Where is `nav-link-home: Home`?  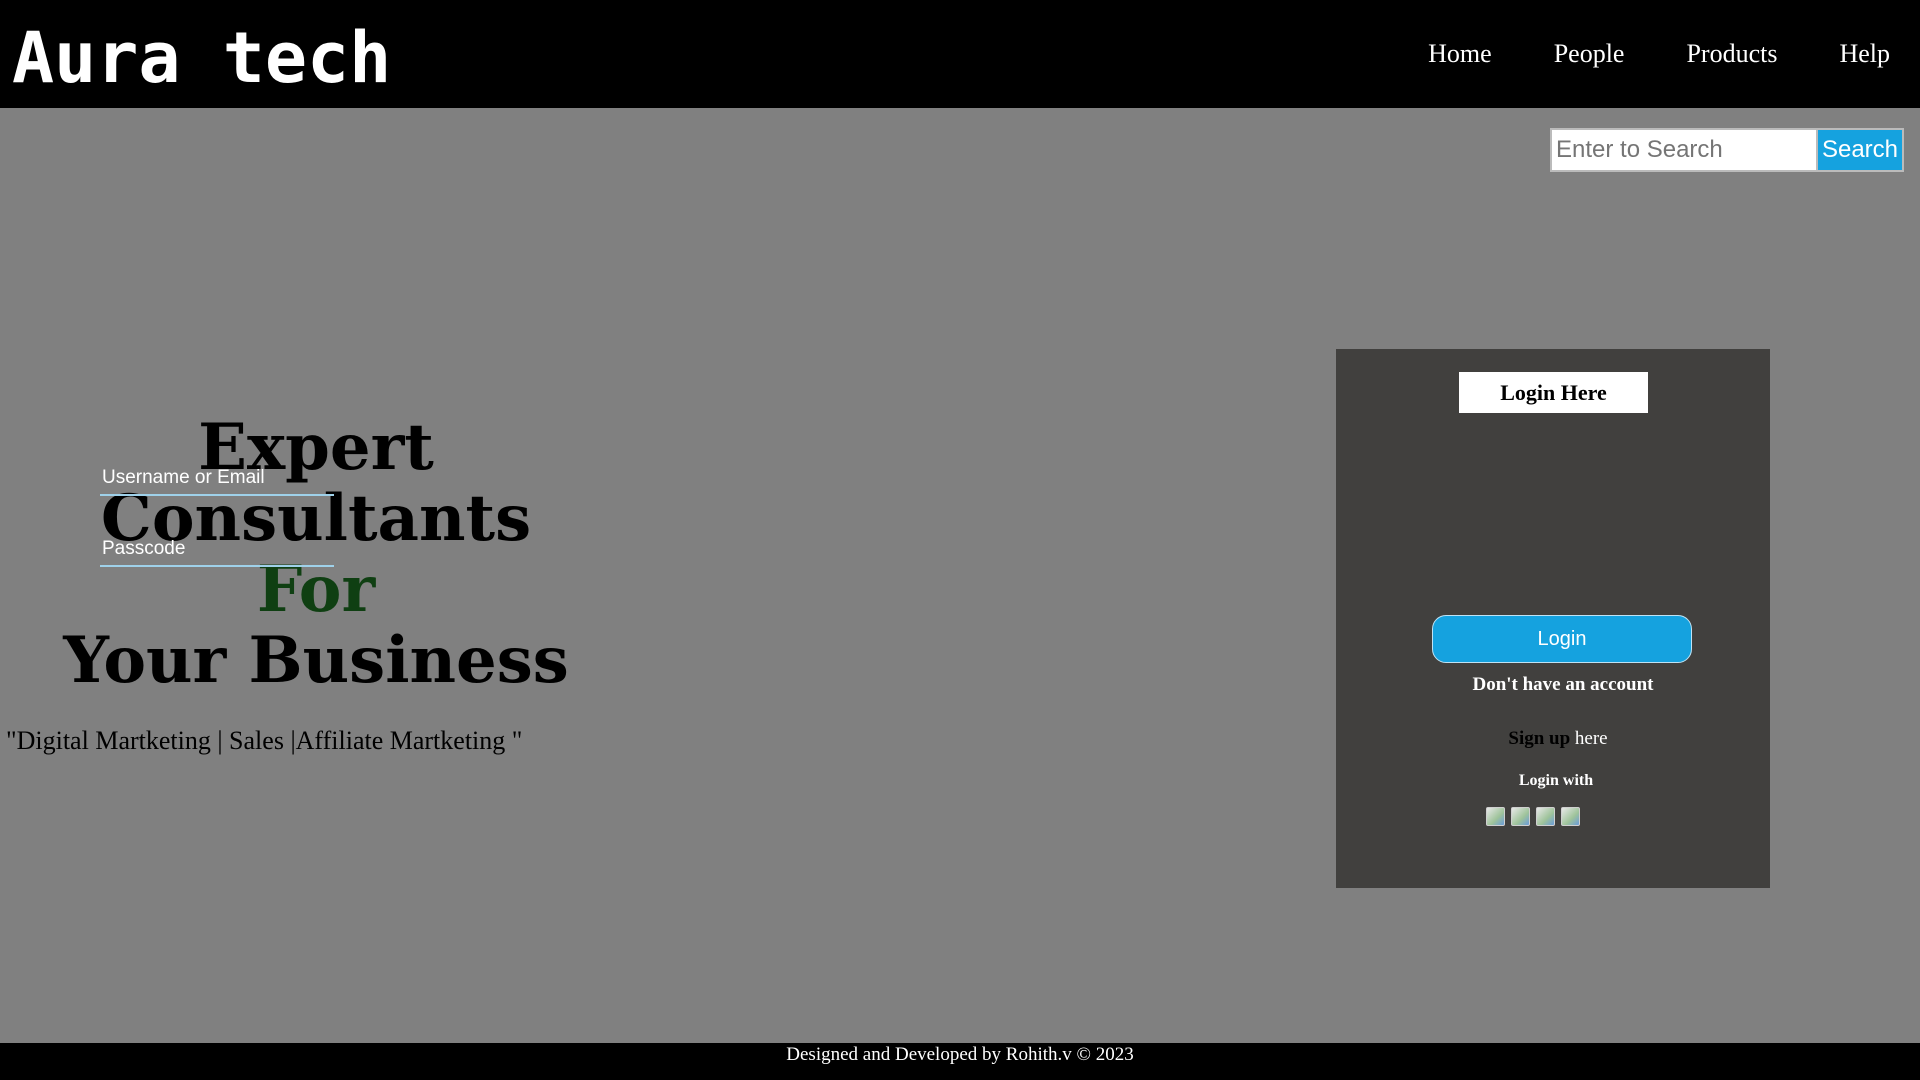
nav-link-home: Home is located at coordinates (1460, 54).